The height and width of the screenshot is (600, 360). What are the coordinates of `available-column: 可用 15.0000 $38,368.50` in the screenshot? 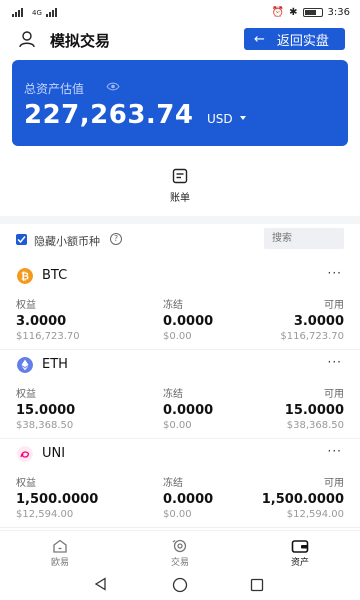 It's located at (314, 408).